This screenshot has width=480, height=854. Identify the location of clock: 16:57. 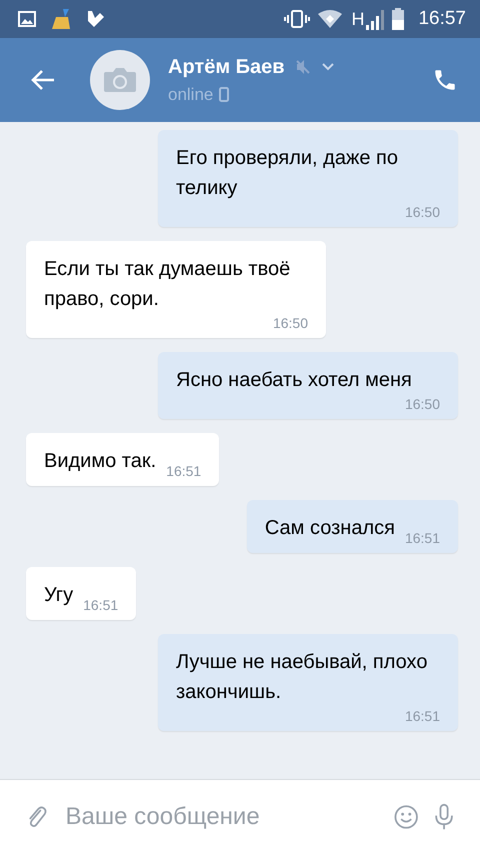
(442, 19).